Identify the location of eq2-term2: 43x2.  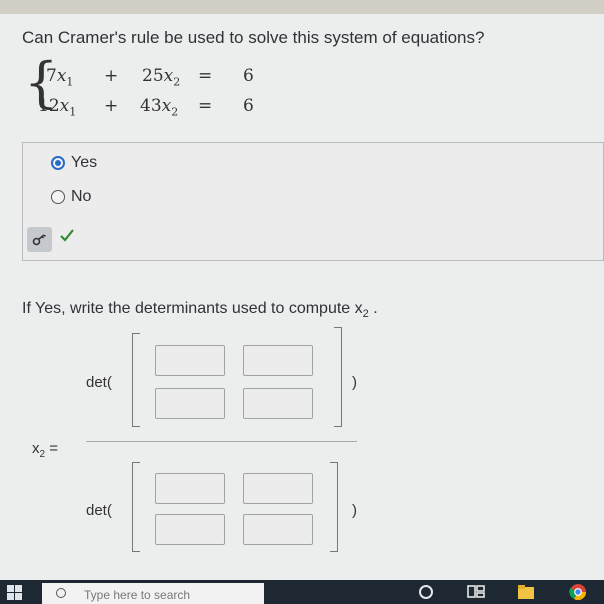
(159, 107).